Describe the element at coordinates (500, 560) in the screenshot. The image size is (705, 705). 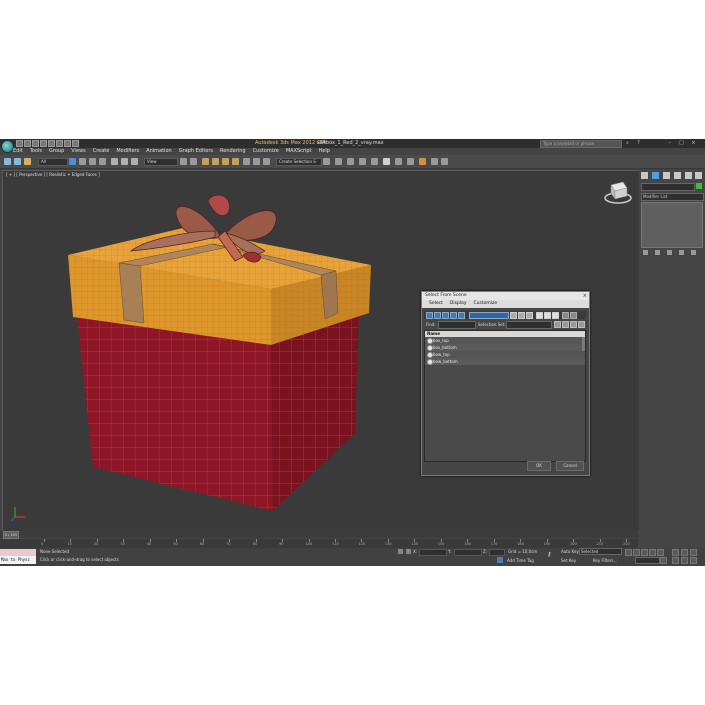
I see `time-tag-icon` at that location.